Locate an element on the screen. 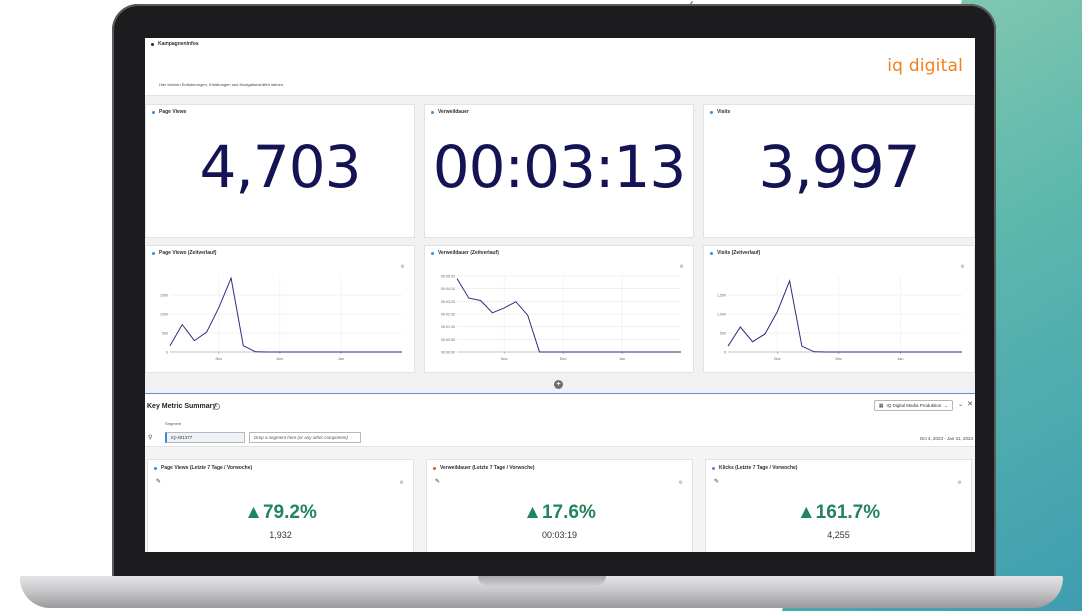 The height and width of the screenshot is (611, 1082). section-title-text: Kampagneninfos is located at coordinates (178, 44).